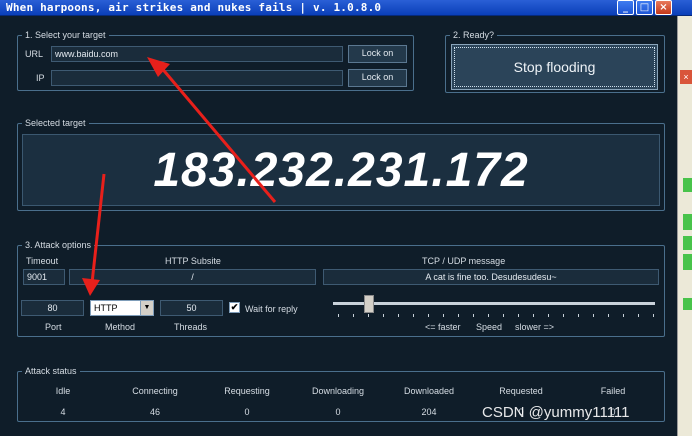 The height and width of the screenshot is (436, 692). Describe the element at coordinates (34, 54) in the screenshot. I see `url-label: URL` at that location.